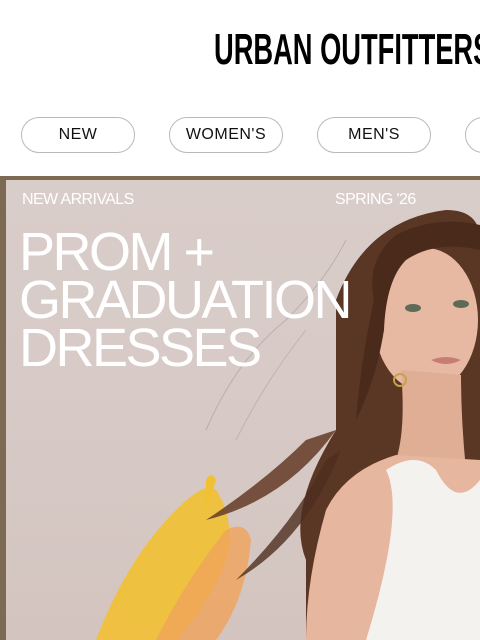 The height and width of the screenshot is (640, 480). I want to click on nav-pill-mens: MEN'S, so click(374, 135).